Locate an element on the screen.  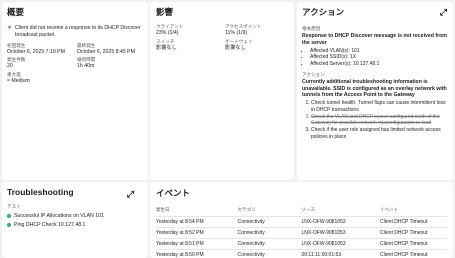
impact-switches: スイッチ 影響なし is located at coordinates (166, 45).